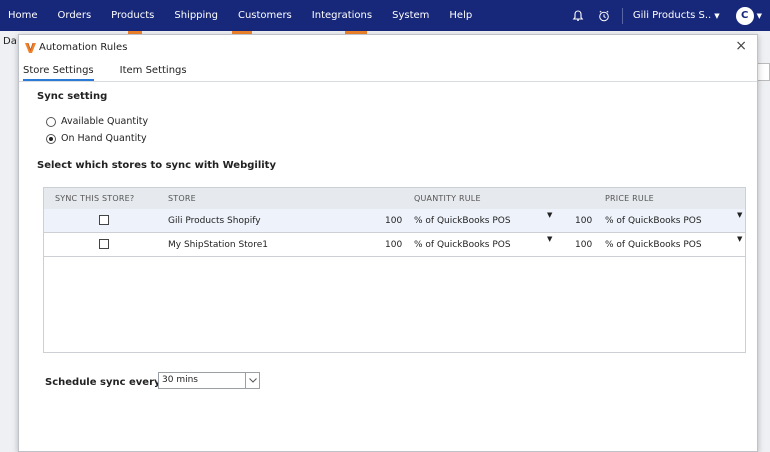 The height and width of the screenshot is (452, 770). I want to click on radio-button, so click(51, 121).